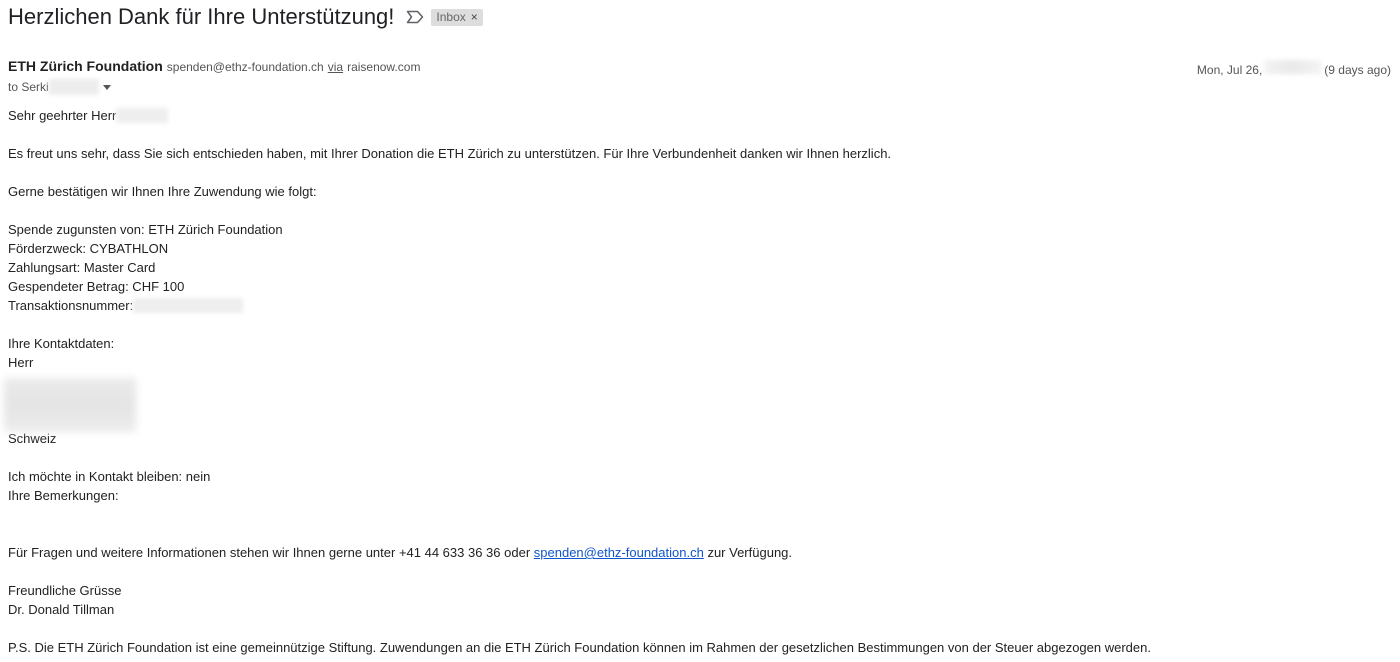 The height and width of the screenshot is (662, 1400). What do you see at coordinates (88, 248) in the screenshot?
I see `donation-purpose: Förderzweck: CYBATHLON` at bounding box center [88, 248].